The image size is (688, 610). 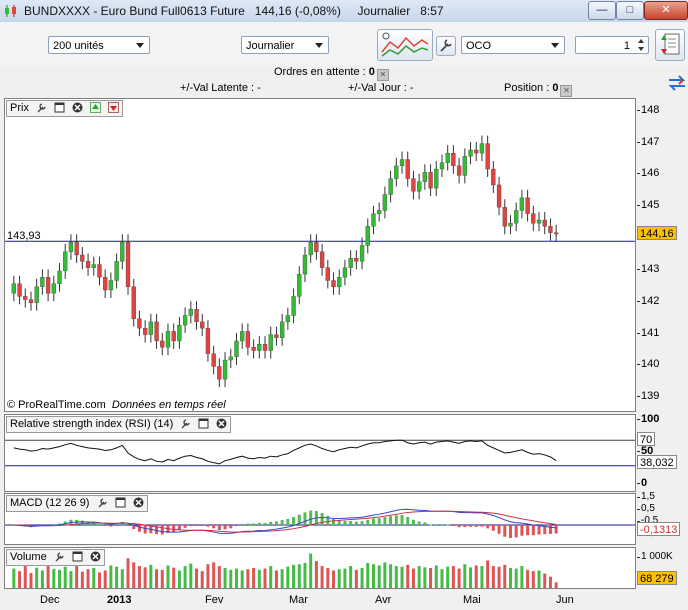 I want to click on rsi-panel-header: Relative strength index (RSI) (14), so click(x=119, y=424).